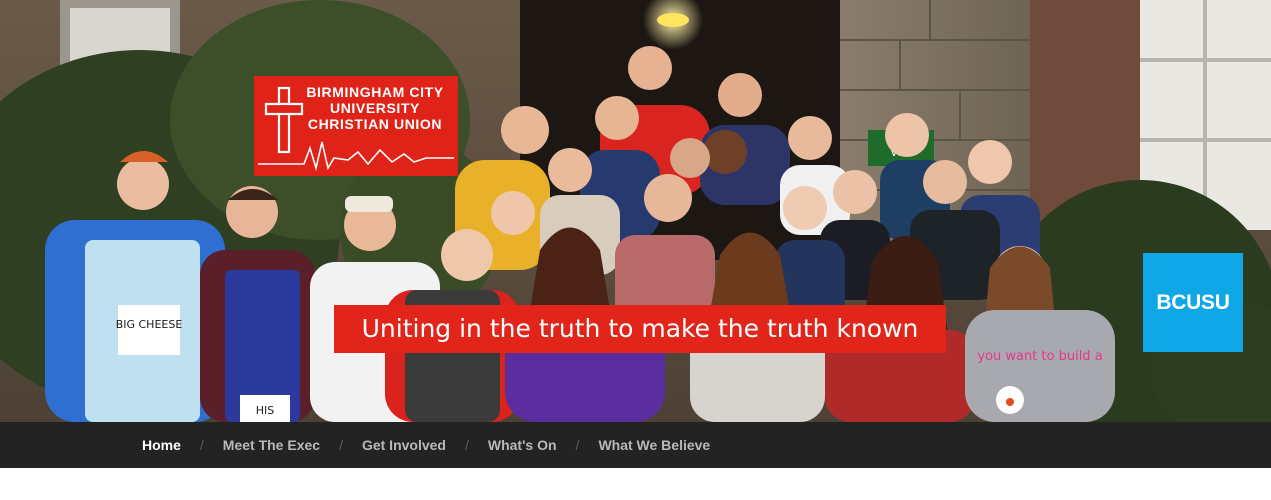 Image resolution: width=1271 pixels, height=500 pixels. I want to click on nav-link-get-involved: Get Involved, so click(404, 445).